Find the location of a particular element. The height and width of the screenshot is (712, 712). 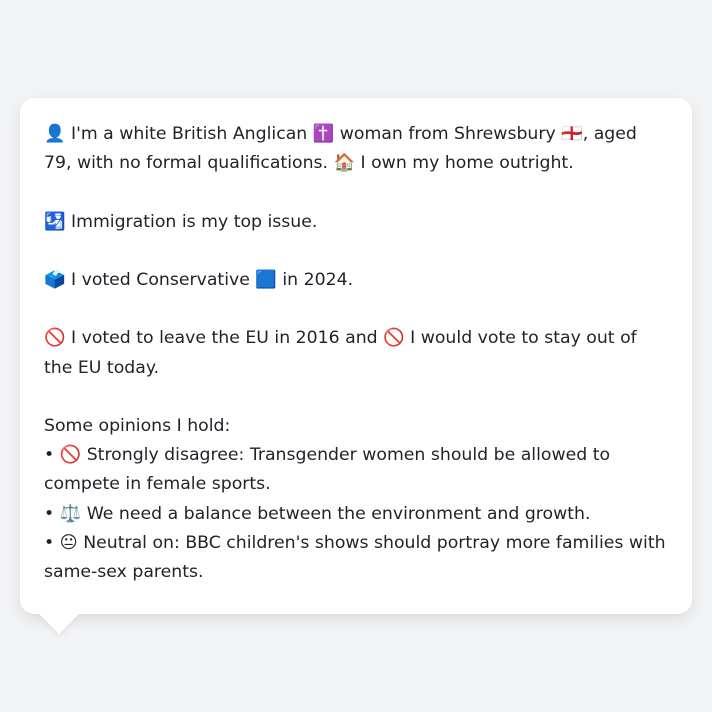

opinions-heading: Some opinions I hold: is located at coordinates (137, 425).